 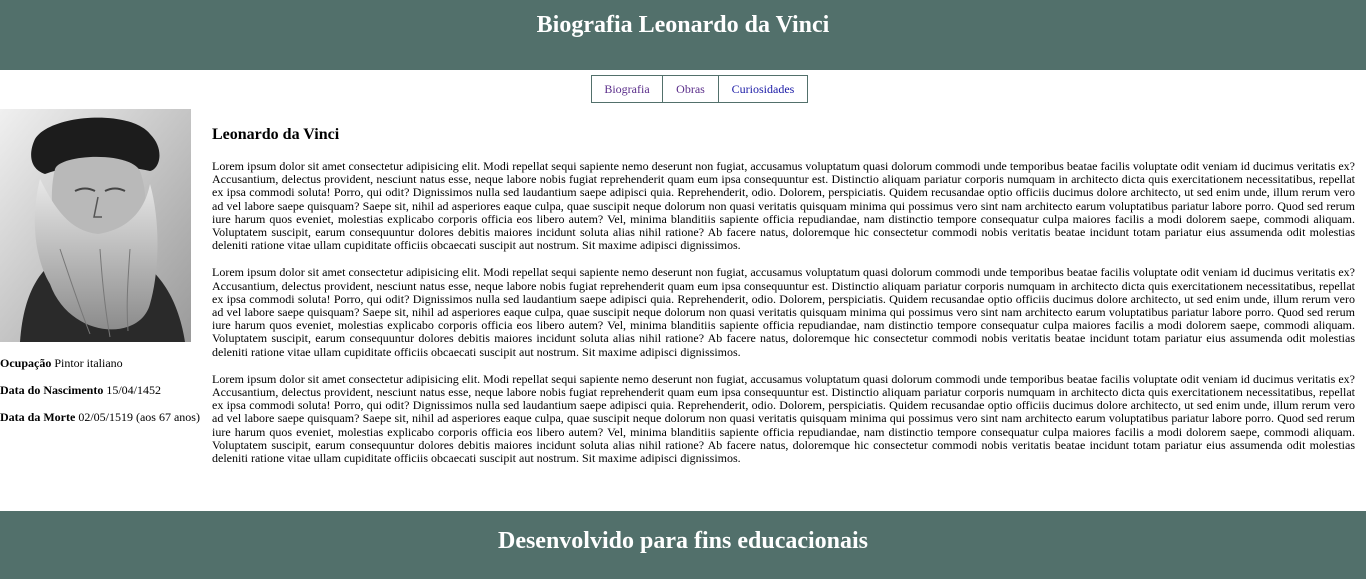 I want to click on portrait-image, so click(x=95, y=225).